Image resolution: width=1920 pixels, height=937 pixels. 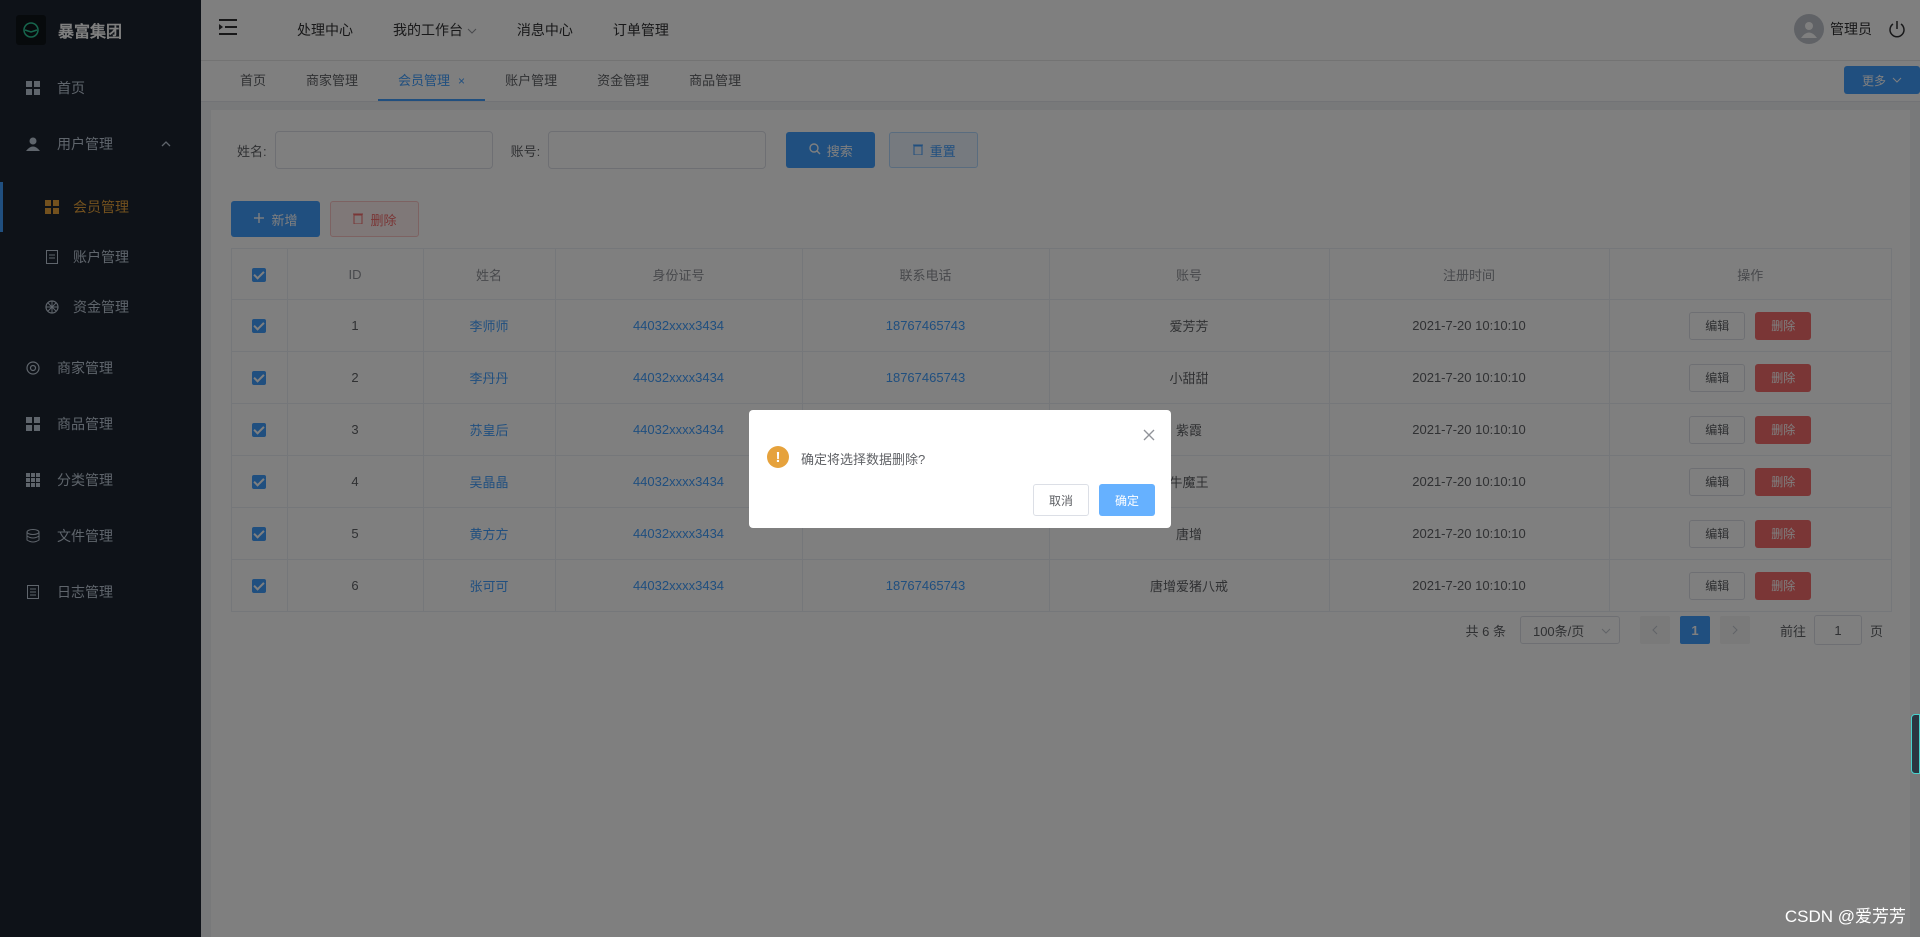 What do you see at coordinates (1845, 916) in the screenshot?
I see `watermark: CSDN @爱芳芳` at bounding box center [1845, 916].